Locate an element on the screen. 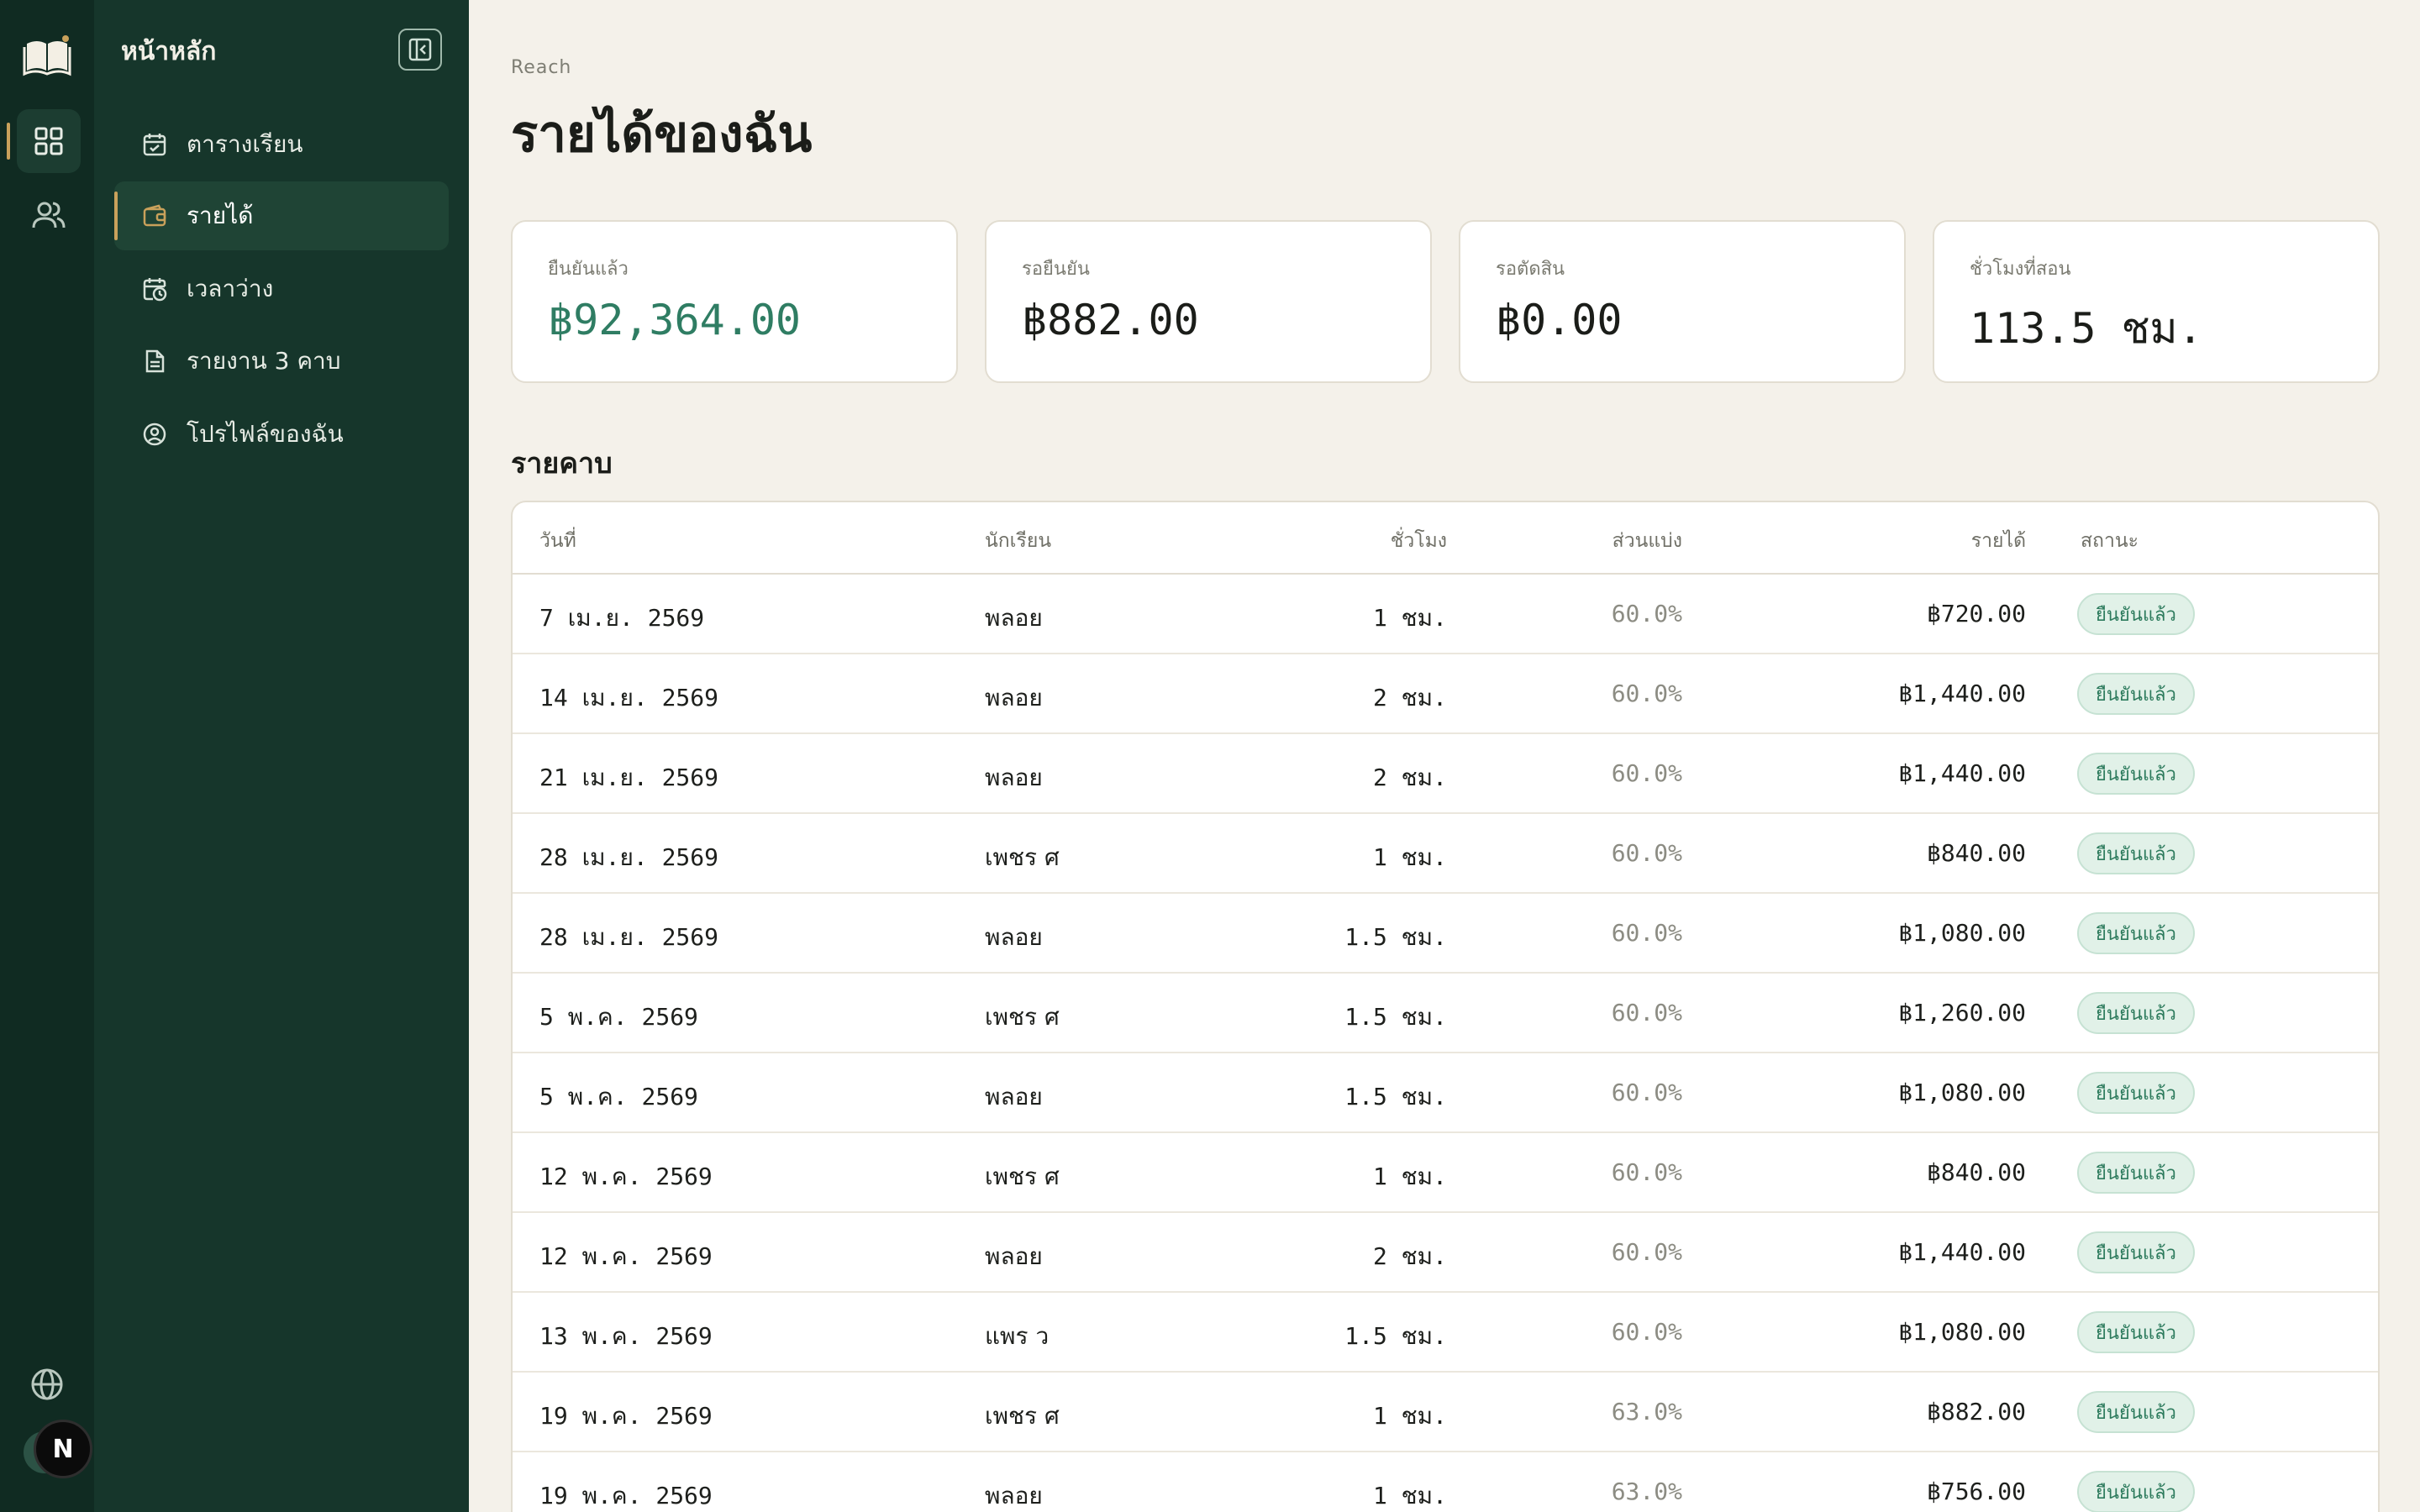  sidebar-item-schedule: ตารางเรียน is located at coordinates (281, 144).